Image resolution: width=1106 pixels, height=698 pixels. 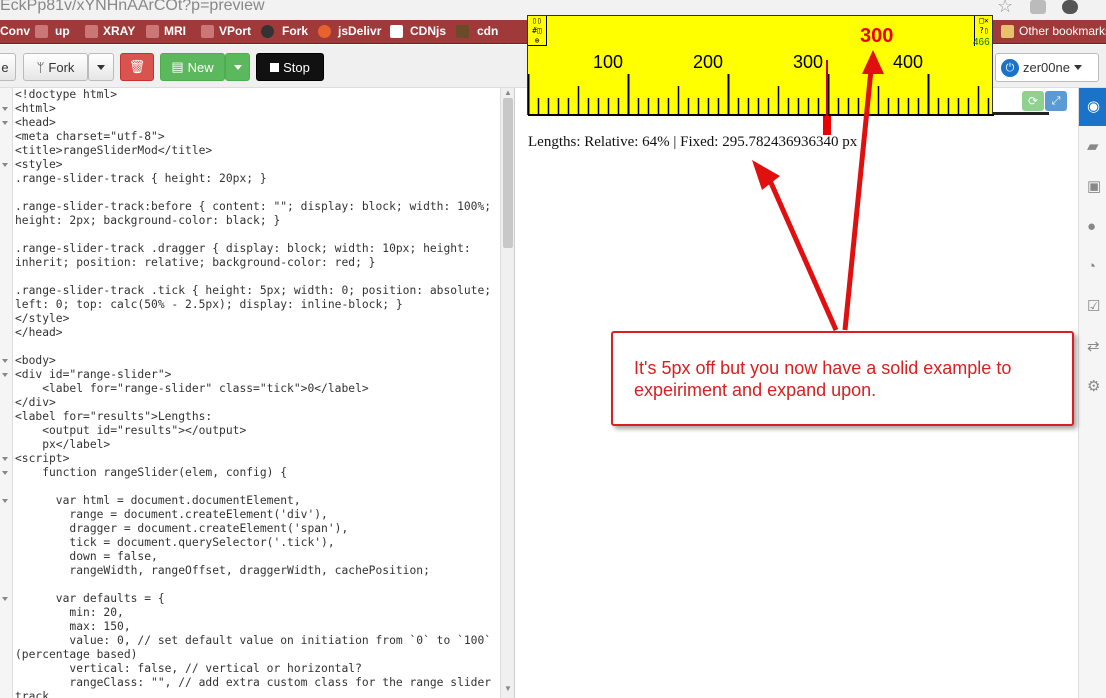 I want to click on arrow-to-ruler, so click(x=858, y=200).